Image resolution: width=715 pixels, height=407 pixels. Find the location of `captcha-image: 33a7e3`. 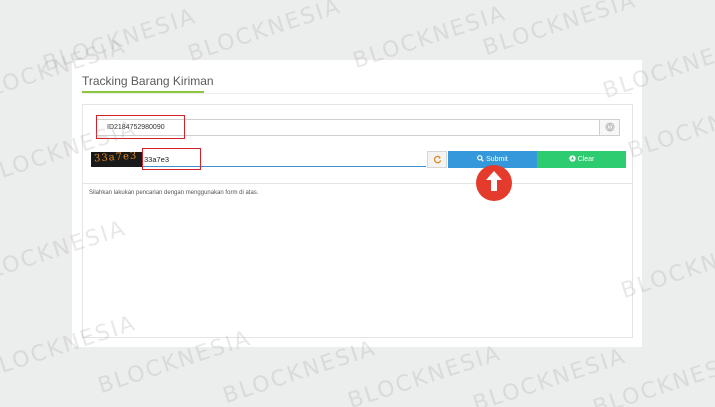

captcha-image: 33a7e3 is located at coordinates (116, 159).